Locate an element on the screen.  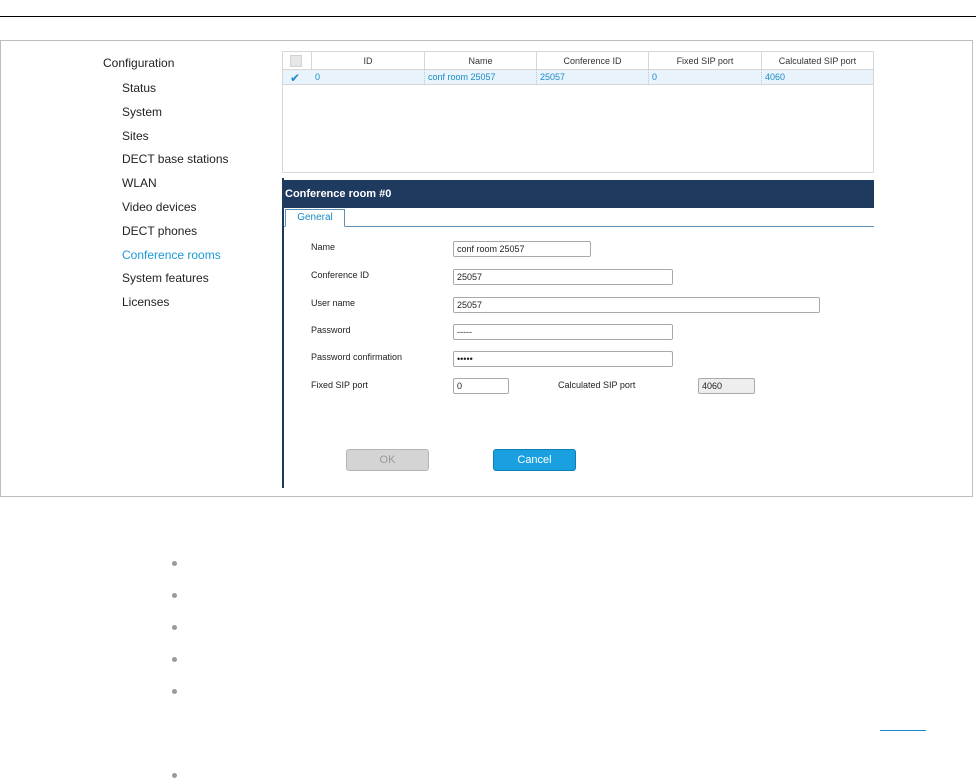
calculated-sip-port-label: Calculated SIP port is located at coordinates (597, 385).